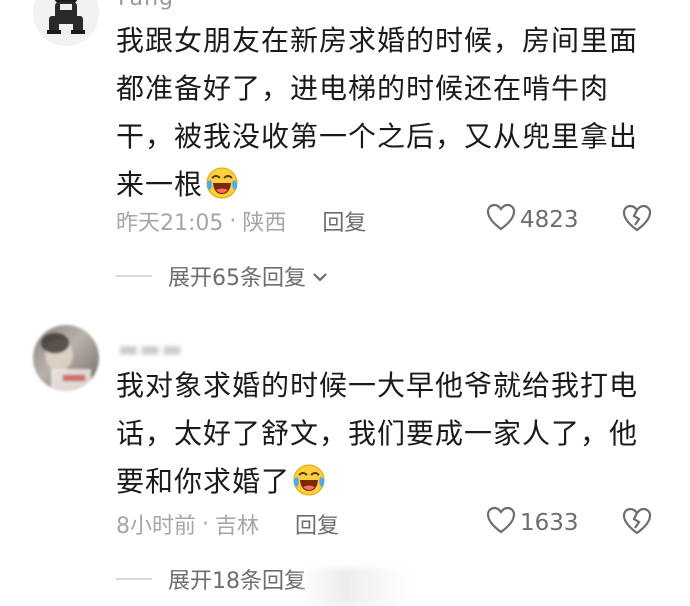 The image size is (690, 606). Describe the element at coordinates (156, 526) in the screenshot. I see `comment-time: 8小时前` at that location.